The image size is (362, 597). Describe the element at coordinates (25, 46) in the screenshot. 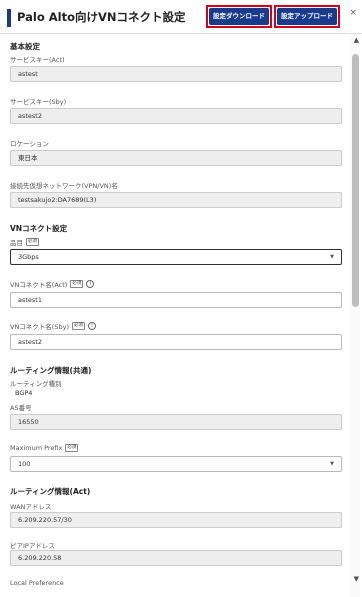

I see `section-basic-heading: 基本設定` at that location.